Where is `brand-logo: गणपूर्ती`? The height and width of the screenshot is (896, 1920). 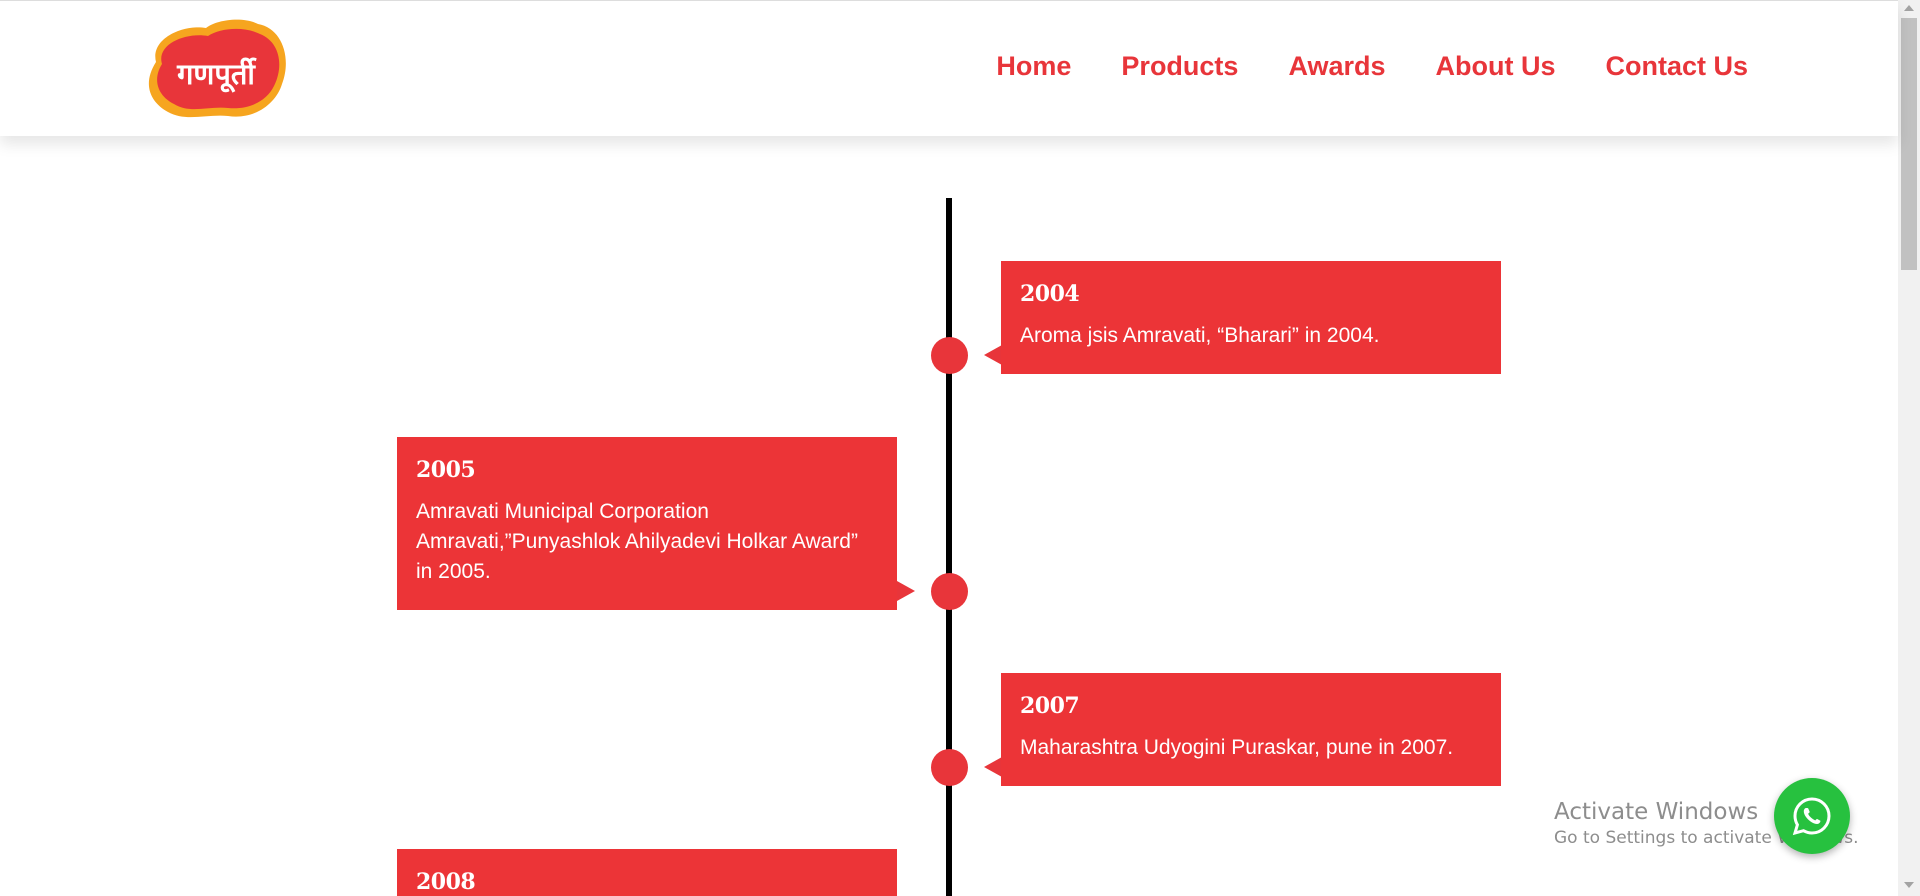
brand-logo: गणपूर्ती is located at coordinates (217, 70).